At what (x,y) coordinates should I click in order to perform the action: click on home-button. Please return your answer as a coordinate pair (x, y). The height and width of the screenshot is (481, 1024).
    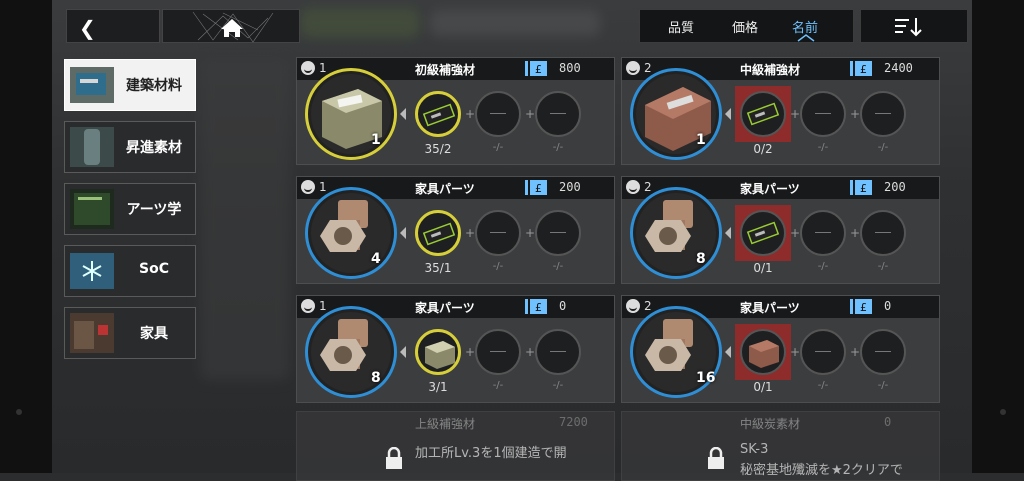
    Looking at the image, I should click on (231, 26).